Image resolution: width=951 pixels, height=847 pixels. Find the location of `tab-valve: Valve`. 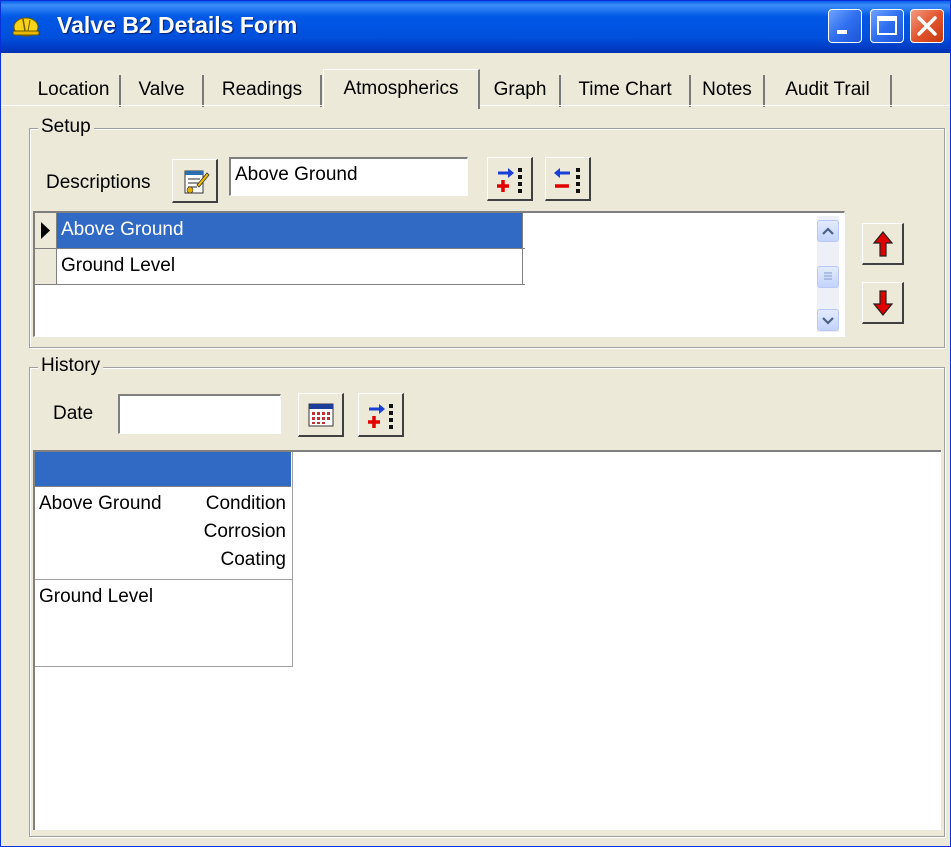

tab-valve: Valve is located at coordinates (162, 91).